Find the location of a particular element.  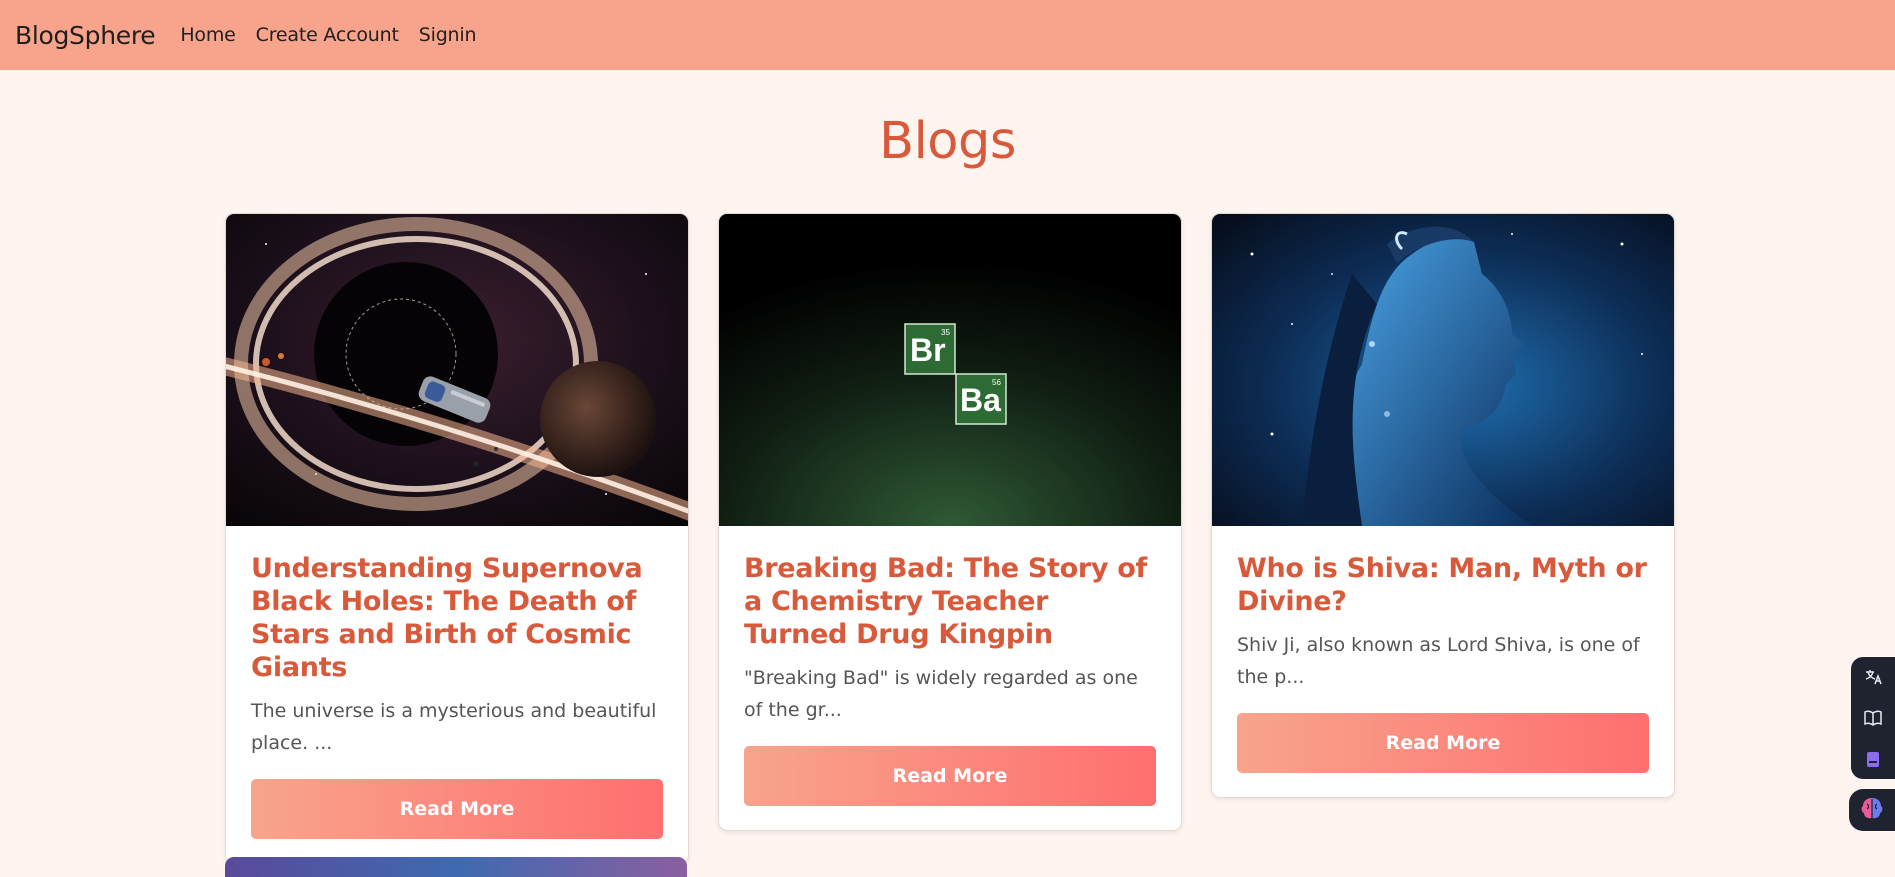

page-title: Blogs is located at coordinates (947, 141).